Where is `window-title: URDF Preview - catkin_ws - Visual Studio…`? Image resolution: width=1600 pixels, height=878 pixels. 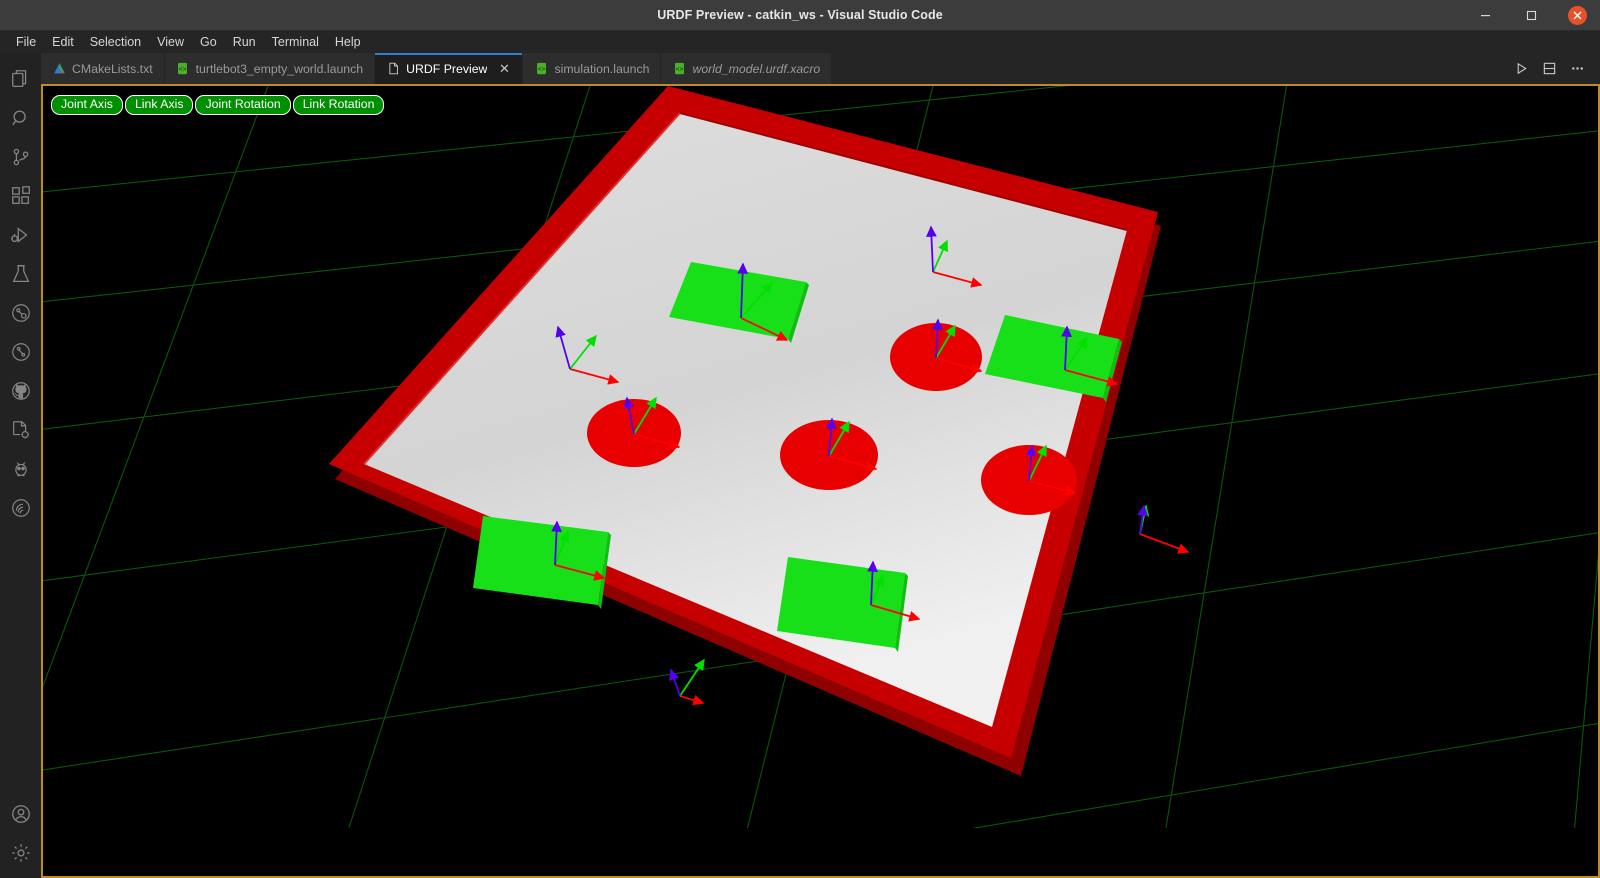 window-title: URDF Preview - catkin_ws - Visual Studio… is located at coordinates (800, 15).